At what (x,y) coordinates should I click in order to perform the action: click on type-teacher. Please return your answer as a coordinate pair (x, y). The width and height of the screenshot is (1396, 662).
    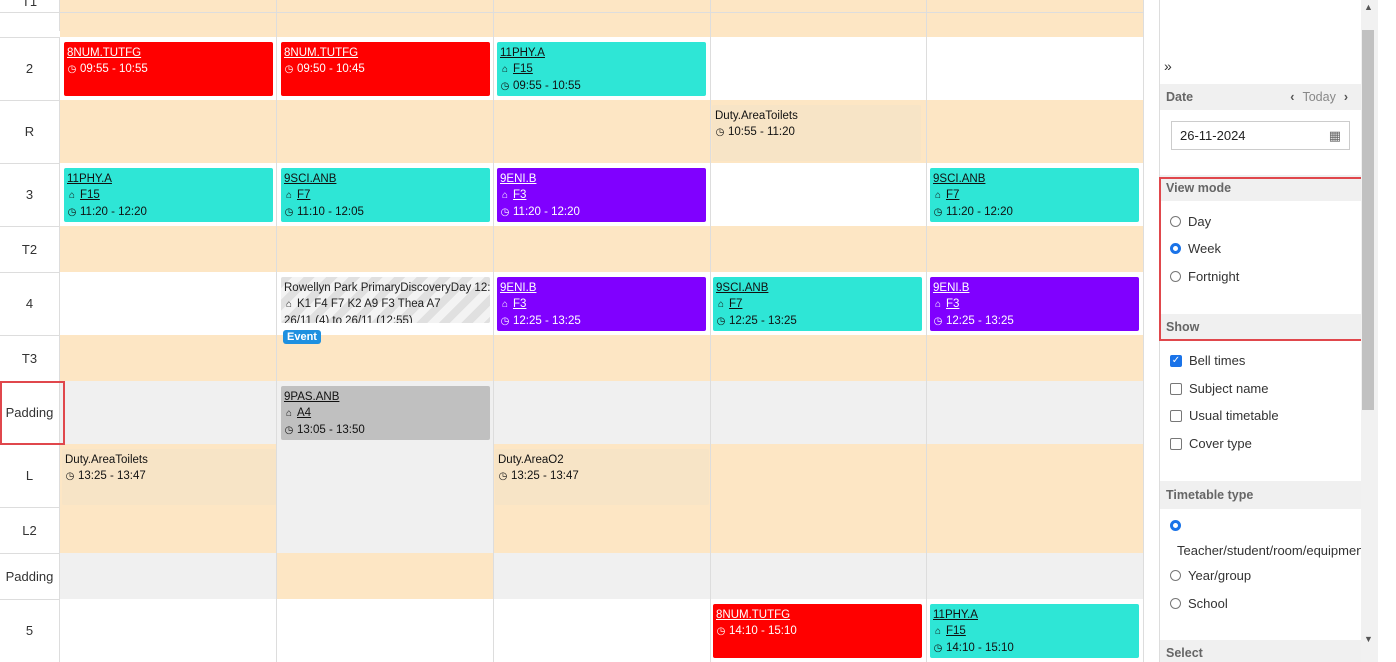
    Looking at the image, I should click on (1179, 525).